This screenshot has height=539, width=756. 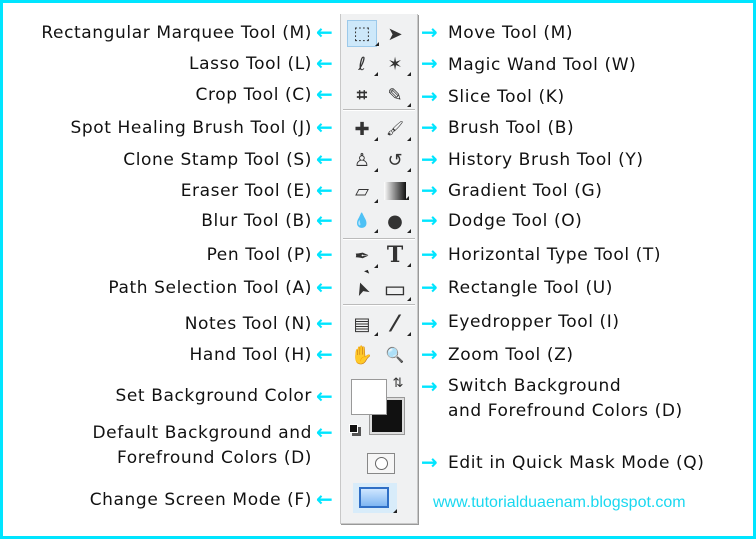 What do you see at coordinates (259, 255) in the screenshot?
I see `label-pen: Pen Tool (P)` at bounding box center [259, 255].